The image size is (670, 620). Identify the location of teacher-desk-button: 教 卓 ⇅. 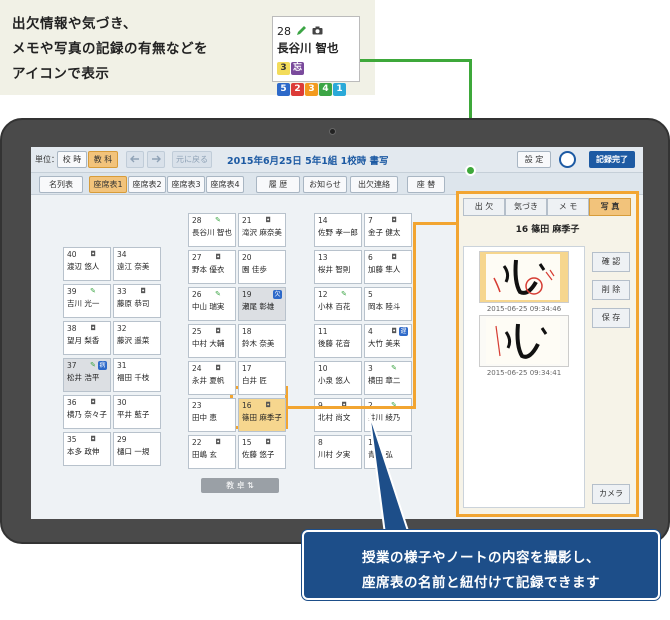
(240, 485).